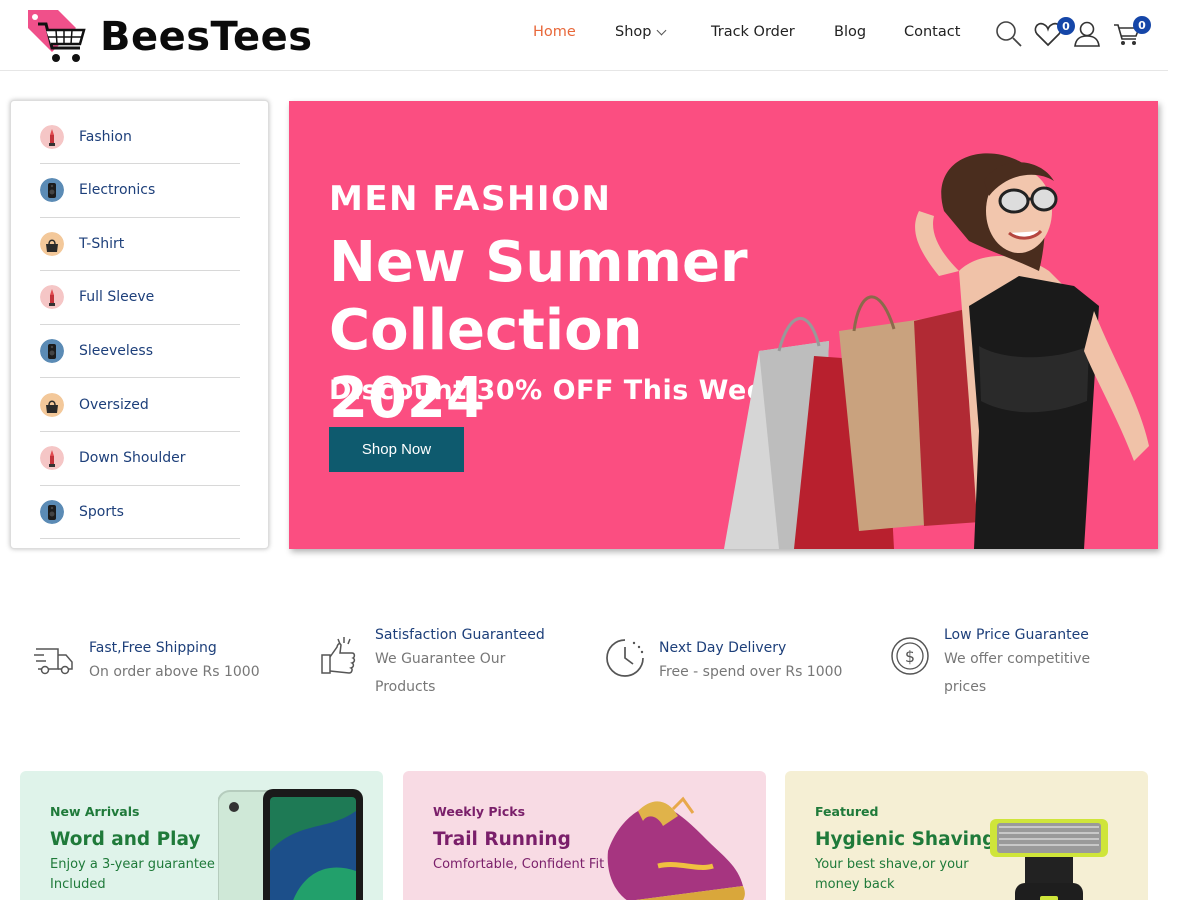 Image resolution: width=1200 pixels, height=900 pixels. What do you see at coordinates (1066, 835) in the screenshot?
I see `electric-shaver-image` at bounding box center [1066, 835].